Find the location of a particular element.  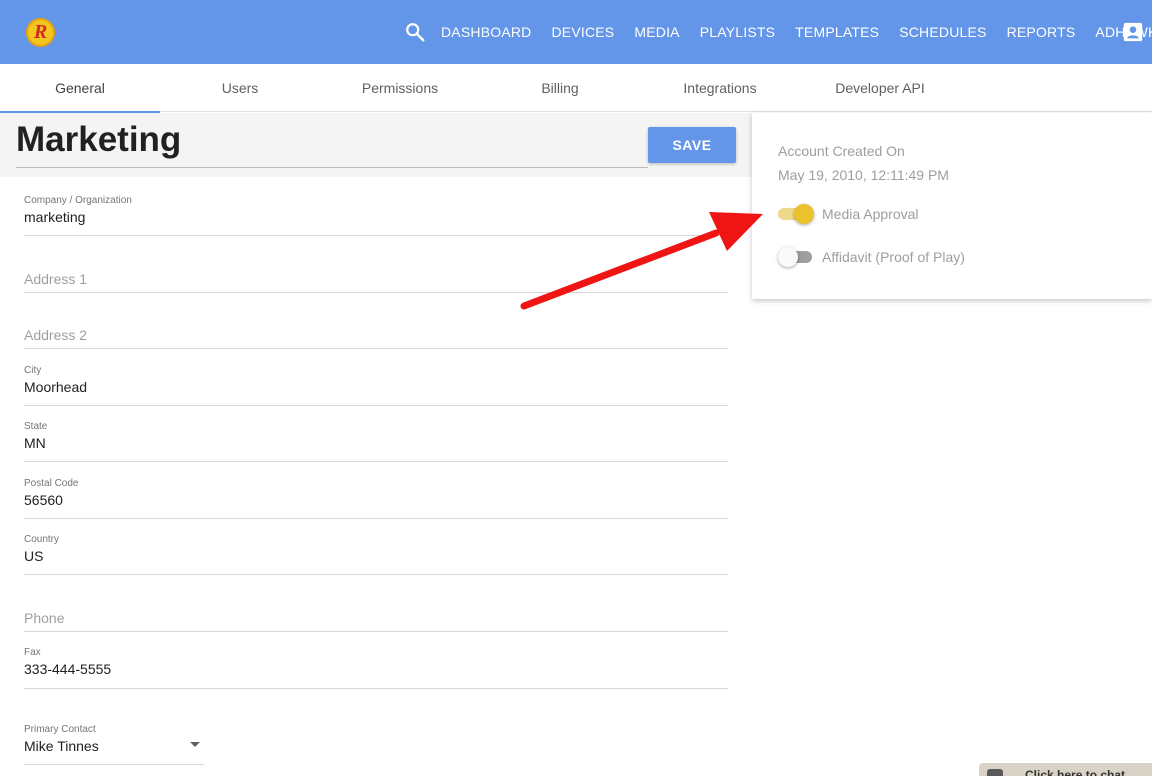

nav-media: MEDIA is located at coordinates (656, 32).